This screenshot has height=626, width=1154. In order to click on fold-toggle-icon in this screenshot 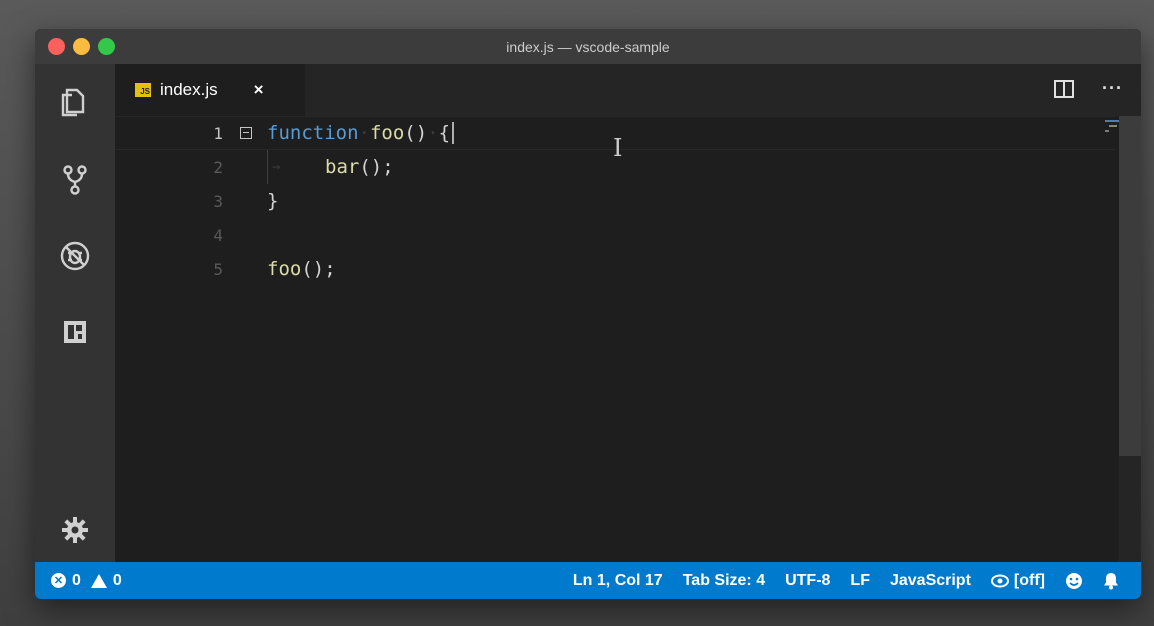, I will do `click(246, 133)`.